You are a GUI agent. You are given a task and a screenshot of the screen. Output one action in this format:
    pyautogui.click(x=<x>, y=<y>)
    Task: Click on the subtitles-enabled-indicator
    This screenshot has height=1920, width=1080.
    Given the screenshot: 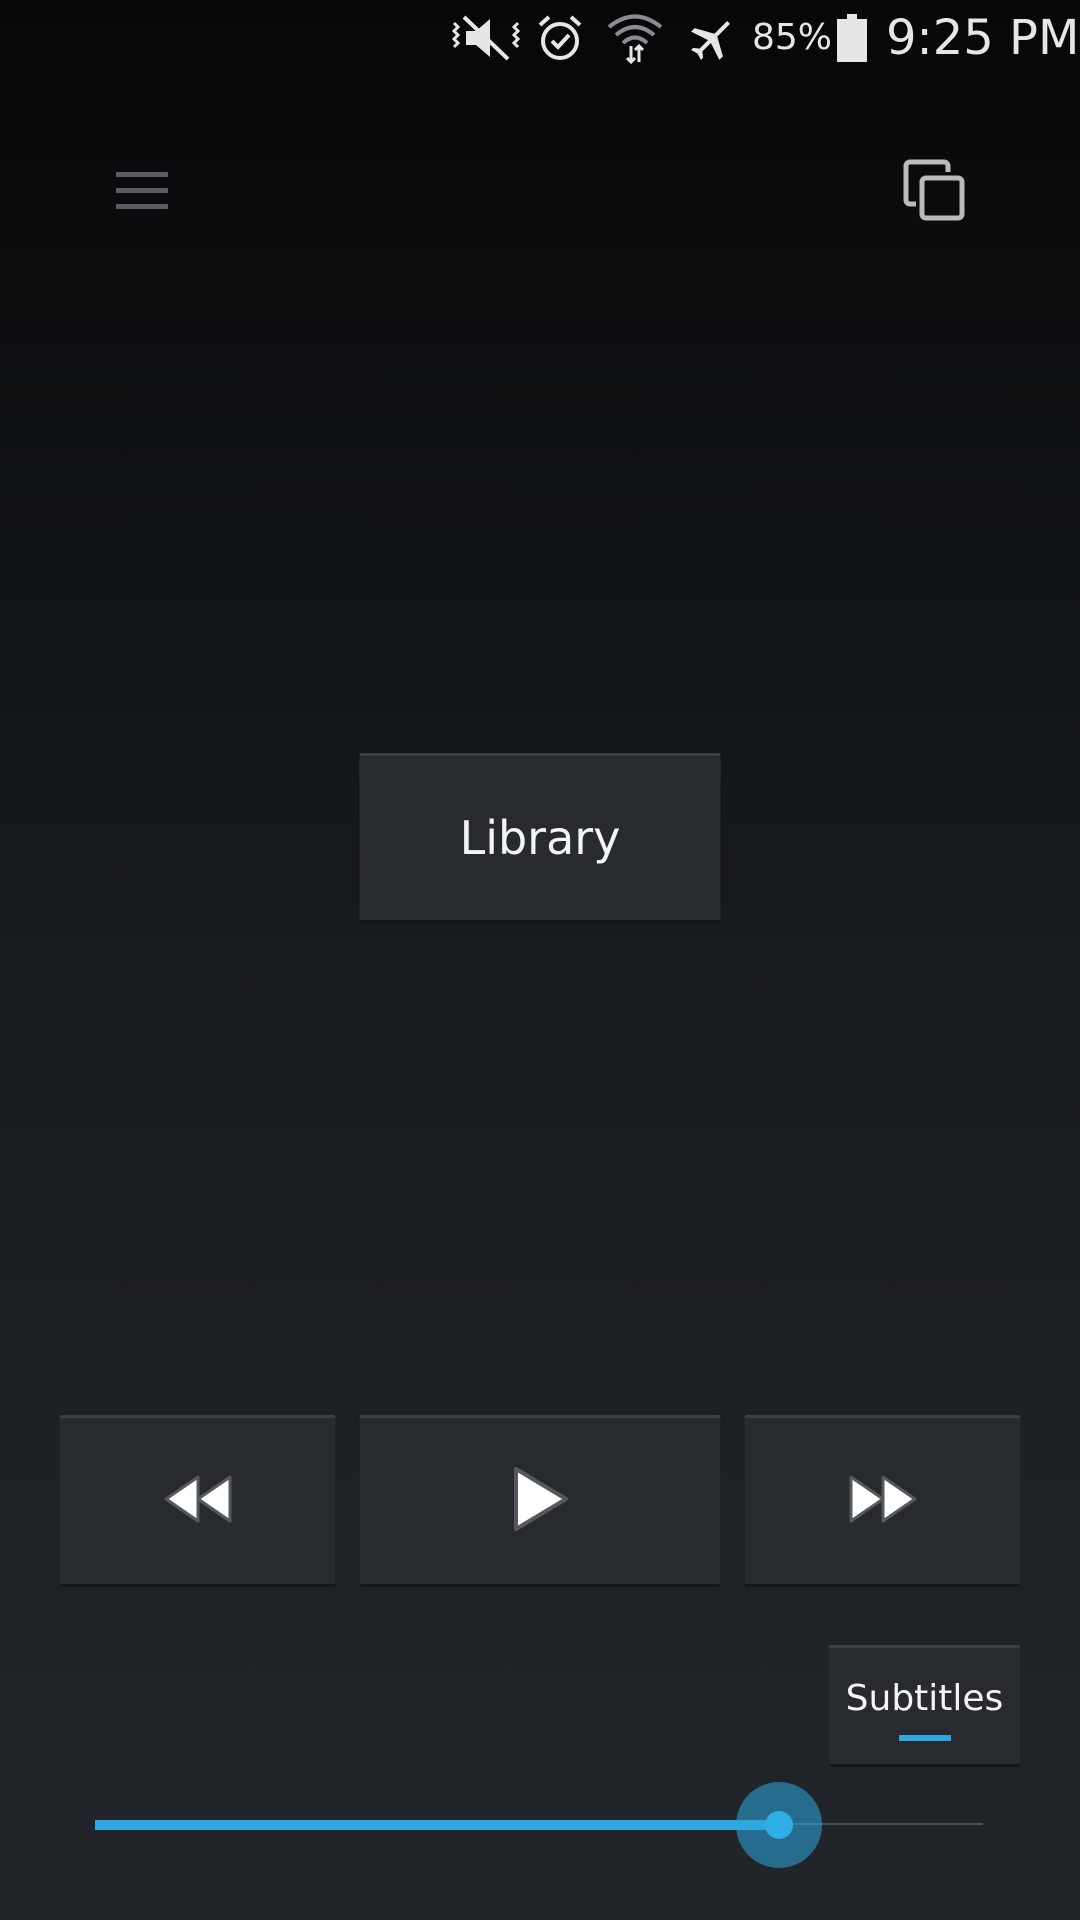 What is the action you would take?
    pyautogui.click(x=924, y=1737)
    